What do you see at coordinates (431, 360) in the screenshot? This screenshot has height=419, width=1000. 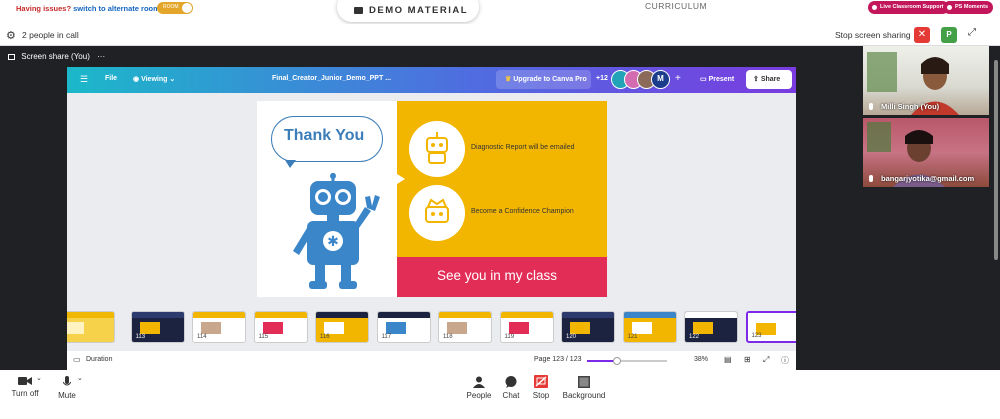 I see `canva-footer: ▭ Duration Page 123 / 123 38% ▤ ⊞ ⤢ ⓘ` at bounding box center [431, 360].